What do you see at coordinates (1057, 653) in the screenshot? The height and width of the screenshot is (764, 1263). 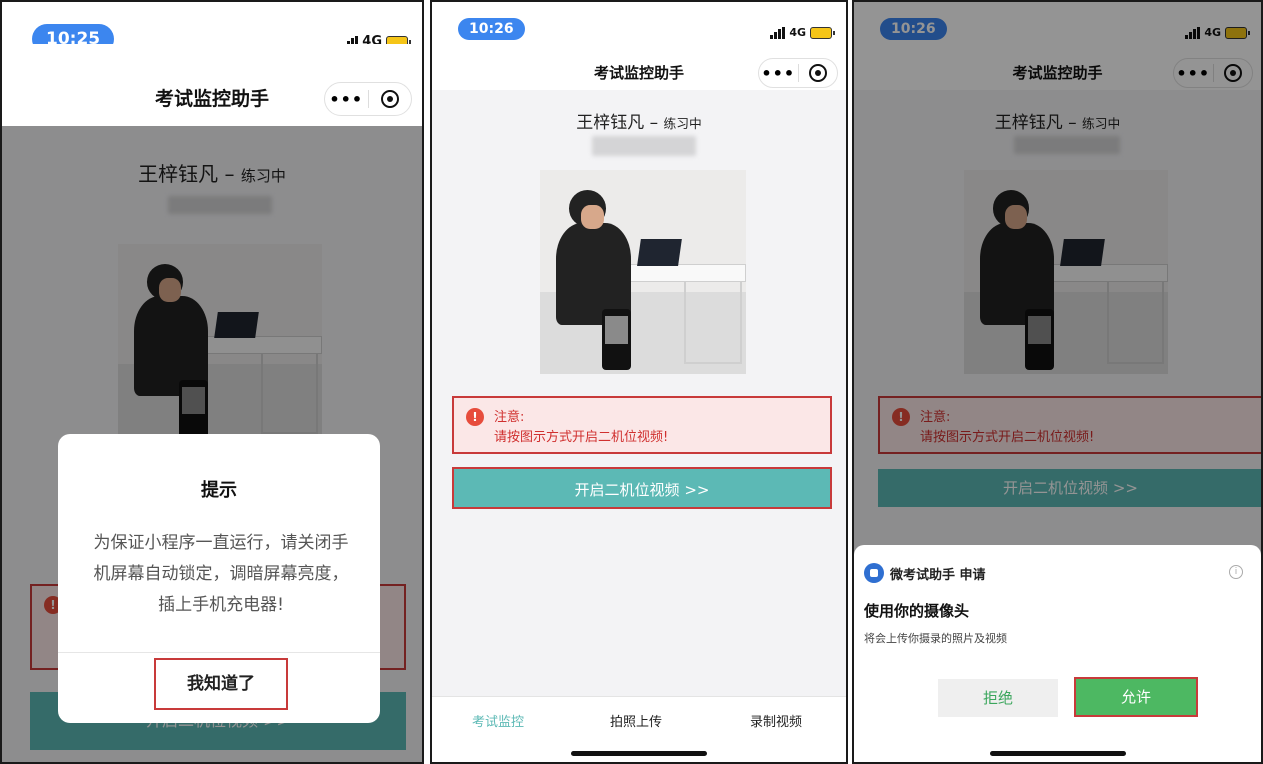 I see `permission-sheet: 微考试助手 申请 i 使用你的摄像头 将会上传你摄录的照片及视频 拒绝 允许` at bounding box center [1057, 653].